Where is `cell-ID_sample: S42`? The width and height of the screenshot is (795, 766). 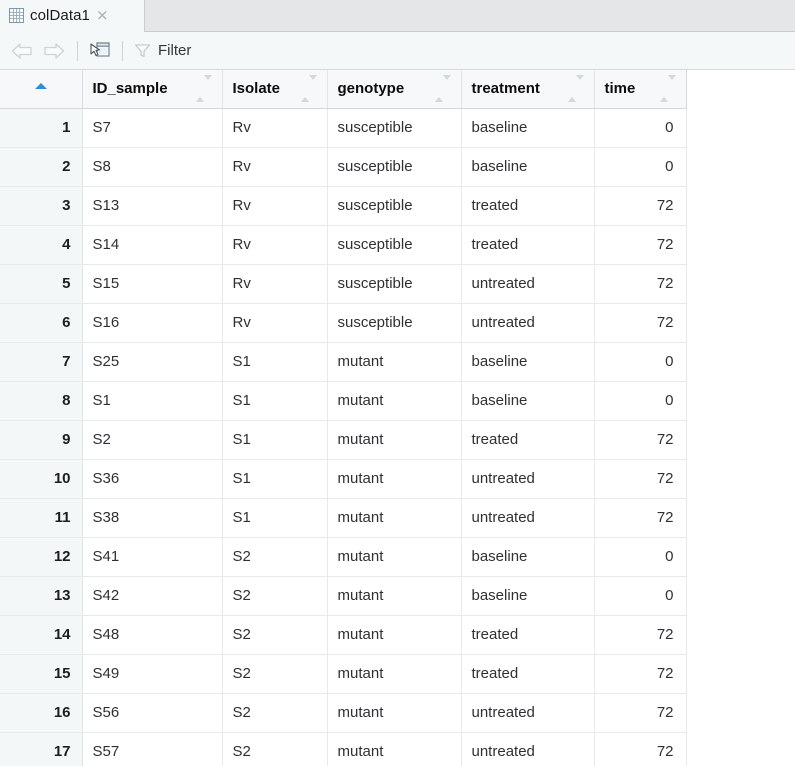 cell-ID_sample: S42 is located at coordinates (152, 596).